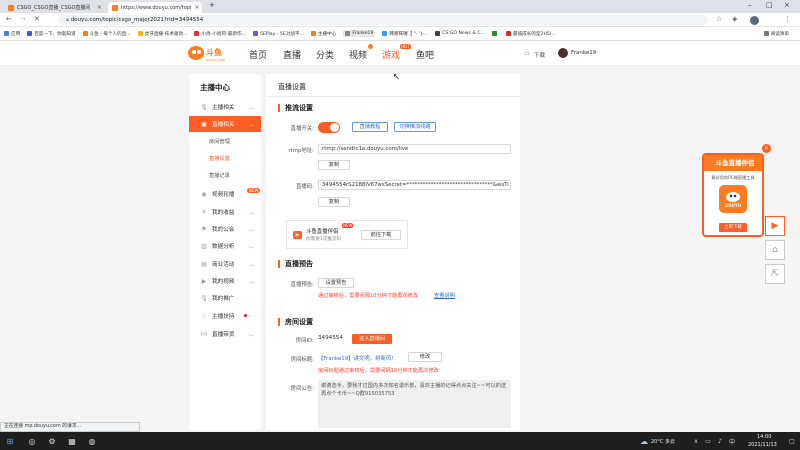 The height and width of the screenshot is (450, 800). Describe the element at coordinates (336, 283) in the screenshot. I see `set-preview-button: 设置预告` at that location.